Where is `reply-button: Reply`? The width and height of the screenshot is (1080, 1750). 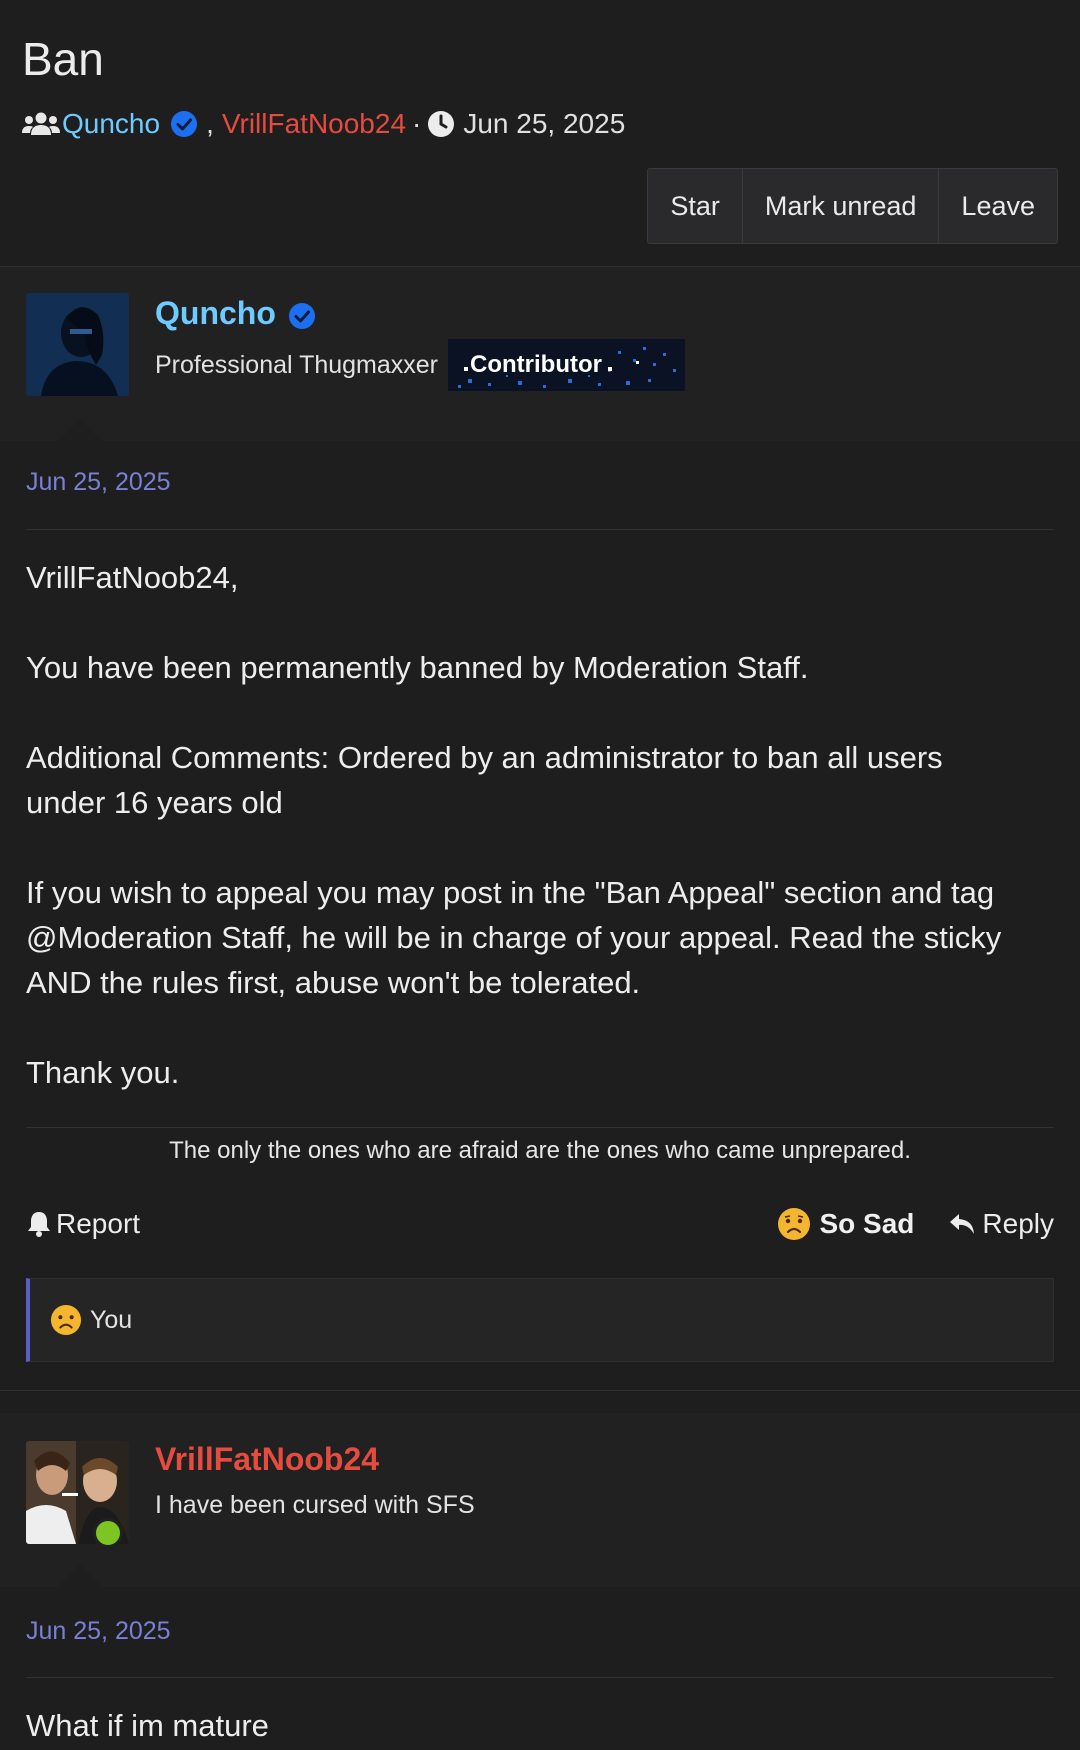 reply-button: Reply is located at coordinates (1001, 1224).